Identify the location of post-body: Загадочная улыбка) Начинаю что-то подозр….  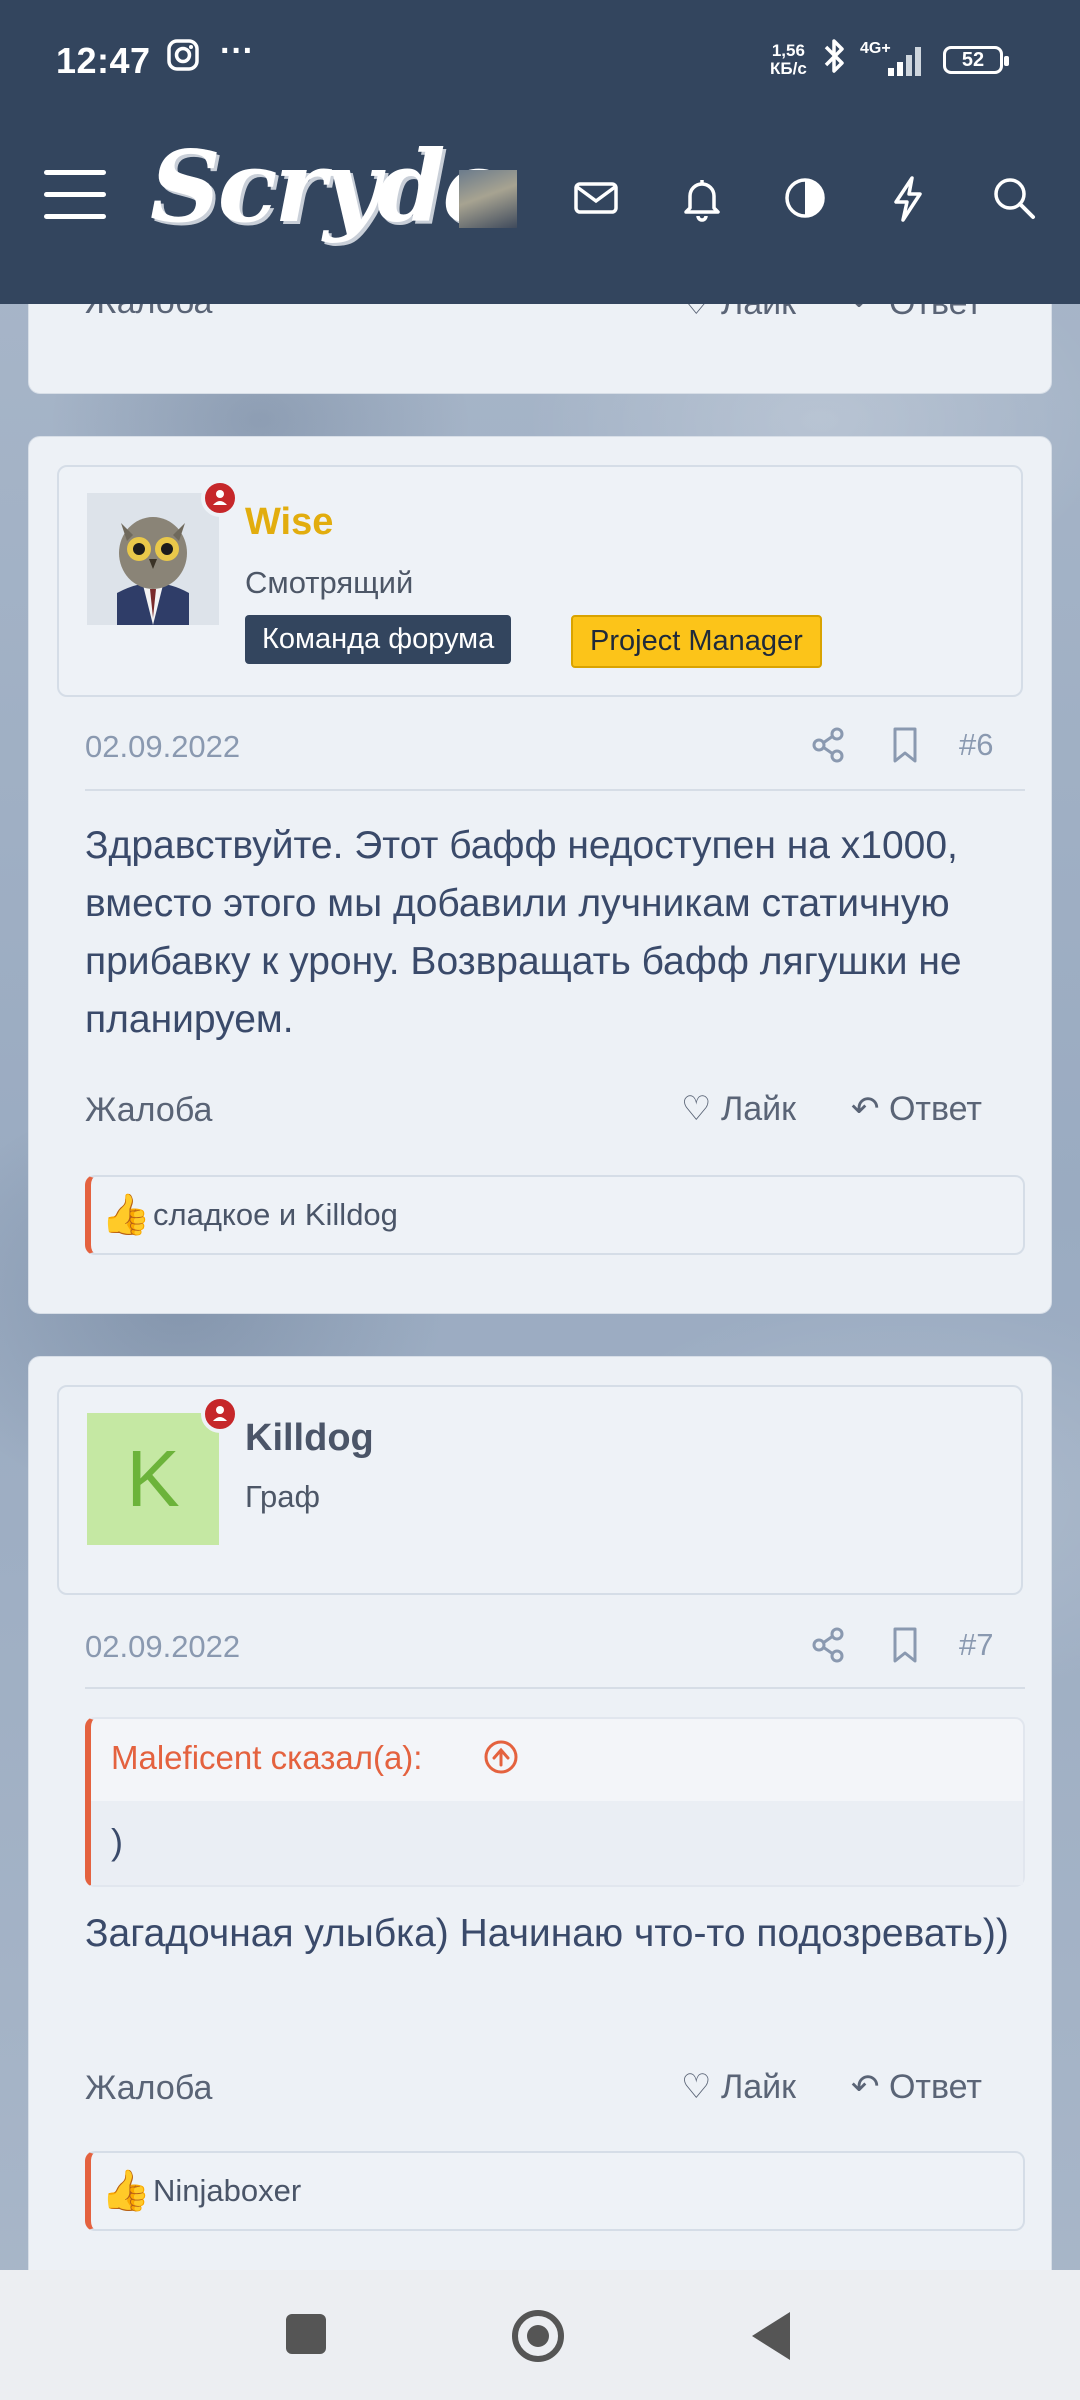
(547, 1933).